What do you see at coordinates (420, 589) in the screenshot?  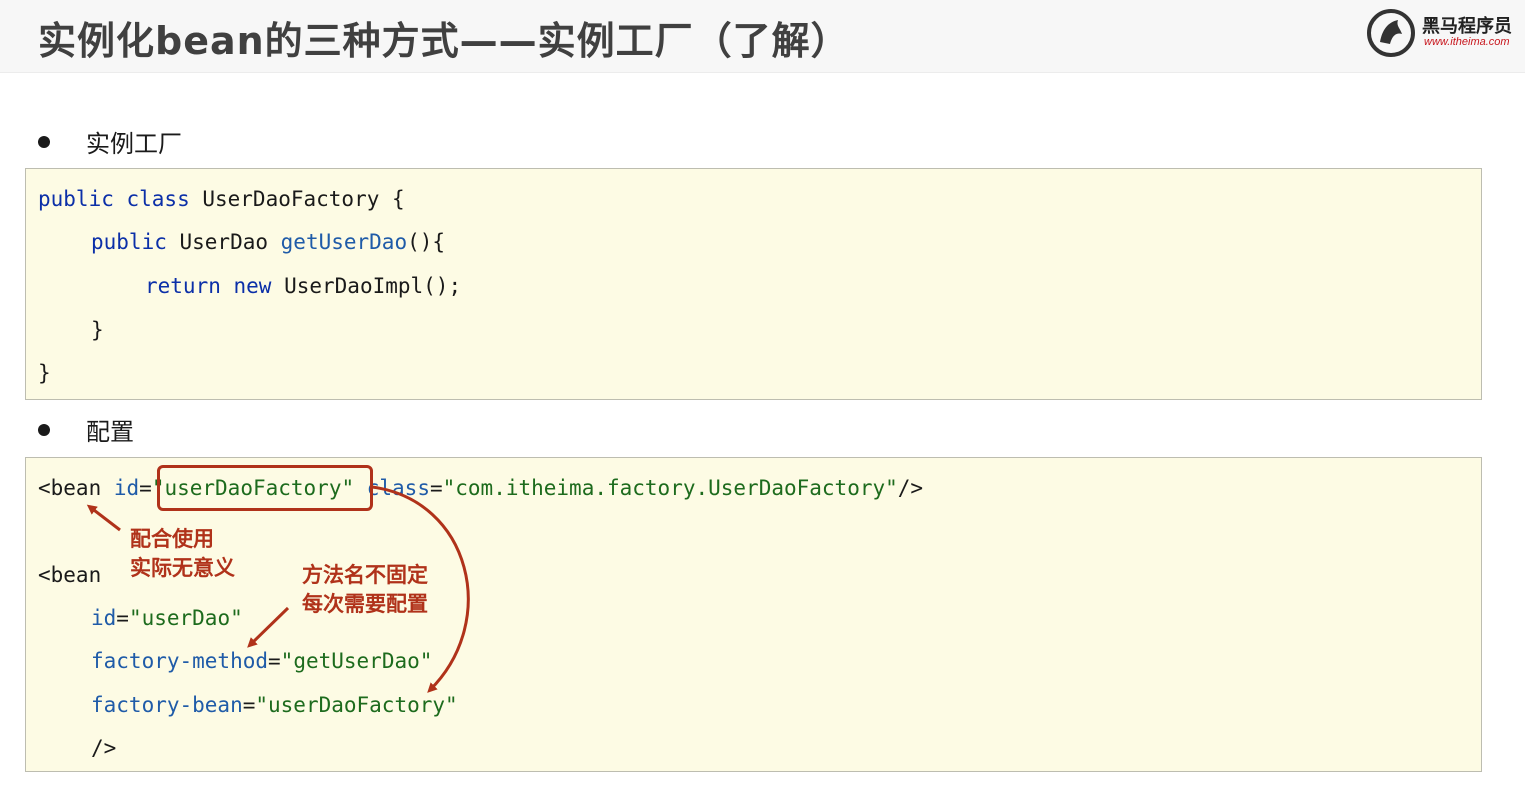 I see `arrow-curve-to-factory-bean` at bounding box center [420, 589].